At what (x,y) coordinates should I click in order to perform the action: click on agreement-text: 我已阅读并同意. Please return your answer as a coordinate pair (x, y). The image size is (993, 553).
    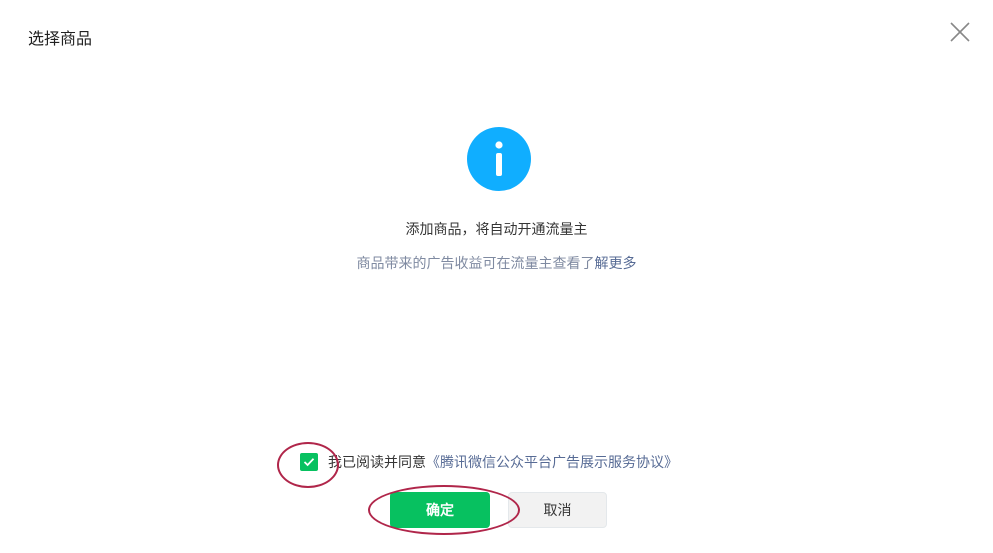
    Looking at the image, I should click on (377, 463).